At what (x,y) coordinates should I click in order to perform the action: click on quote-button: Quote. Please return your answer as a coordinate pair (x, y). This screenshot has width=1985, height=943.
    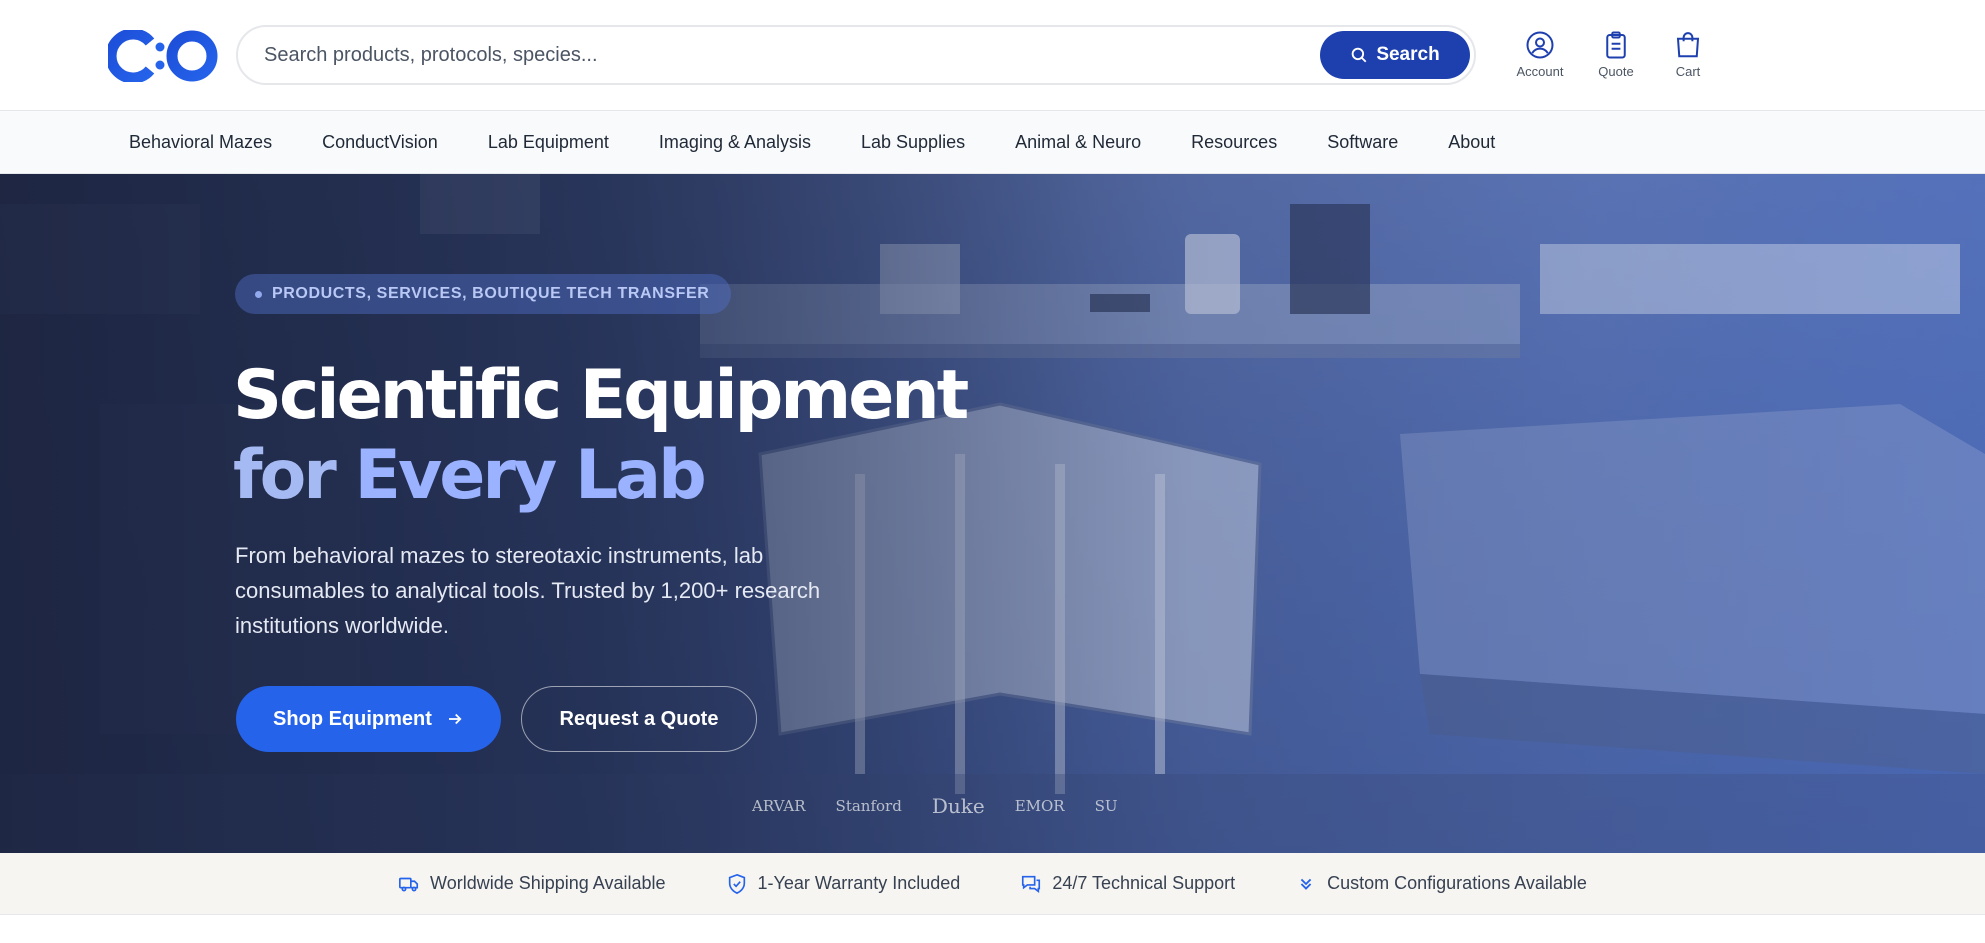
    Looking at the image, I should click on (1616, 54).